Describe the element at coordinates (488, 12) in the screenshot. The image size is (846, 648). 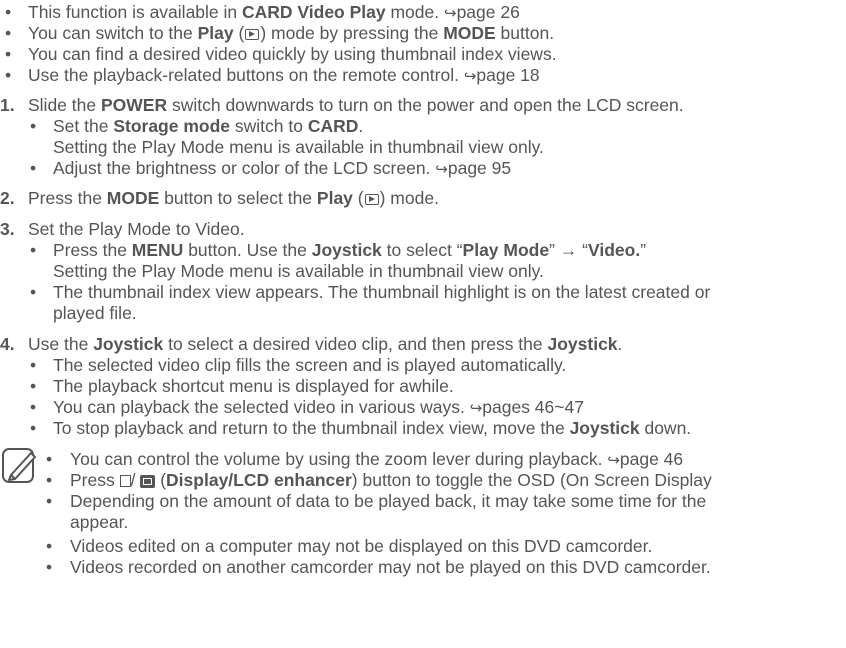
I see `page-reference: page 26` at that location.